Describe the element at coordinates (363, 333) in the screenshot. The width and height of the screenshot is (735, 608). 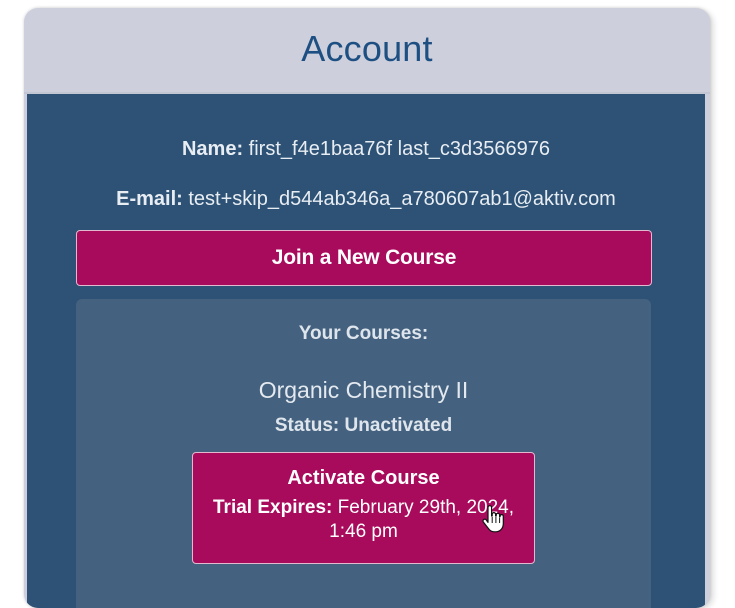
I see `courses-section-title: Your Courses:` at that location.